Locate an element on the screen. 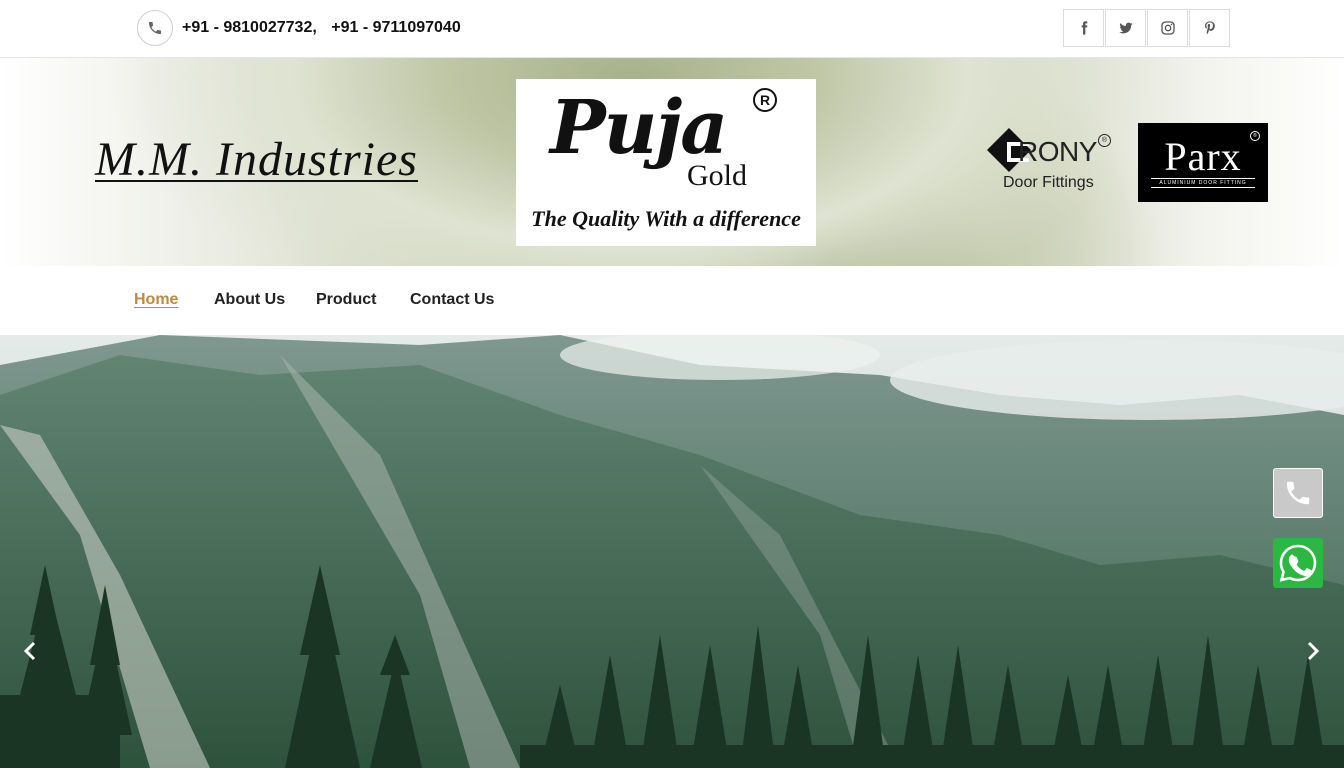 Image resolution: width=1344 pixels, height=768 pixels. nav-item-about-us: About Us is located at coordinates (249, 300).